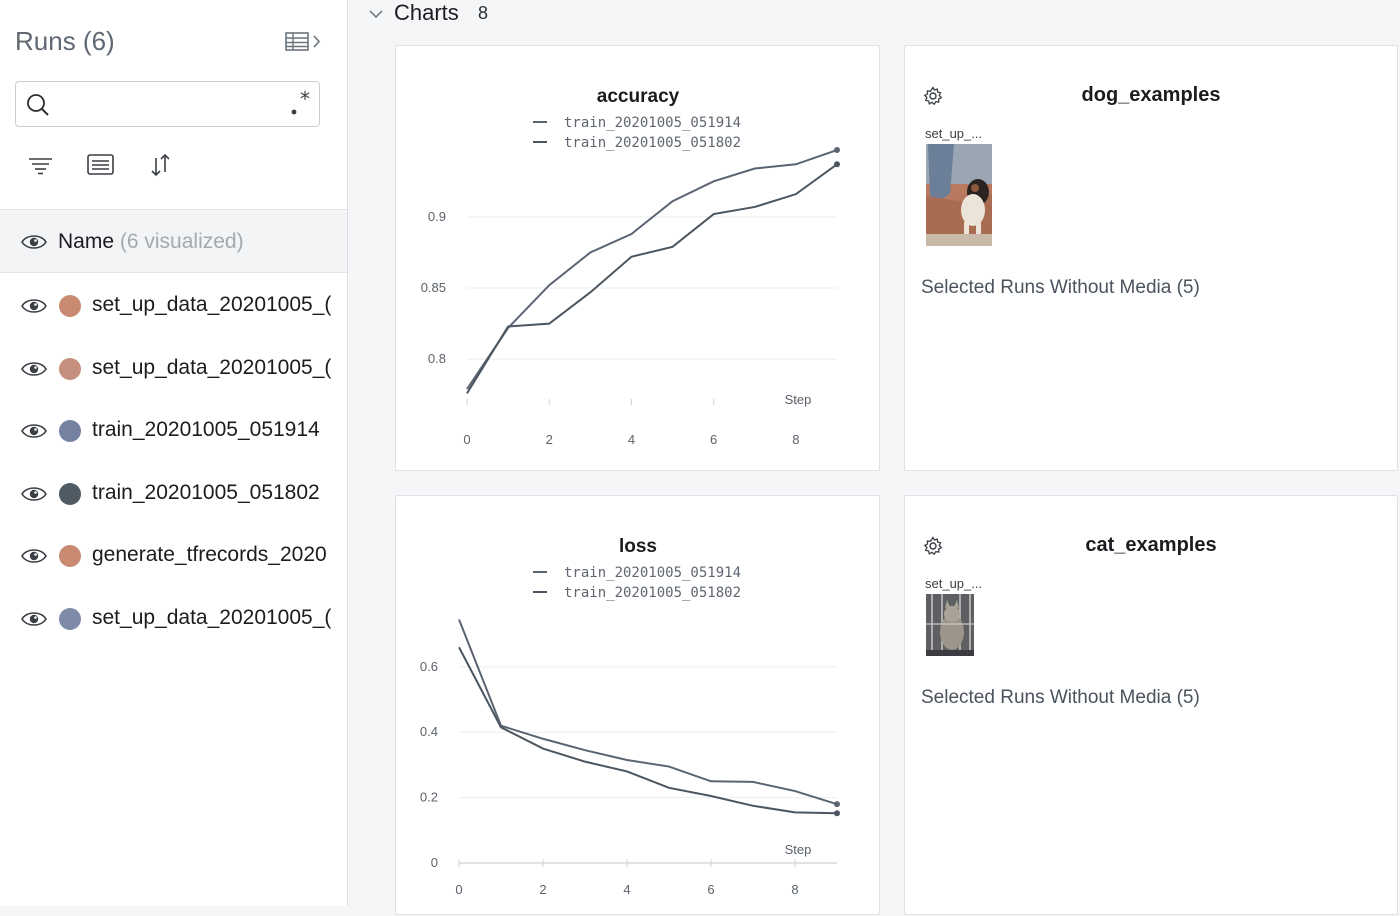 The width and height of the screenshot is (1400, 916). Describe the element at coordinates (65, 41) in the screenshot. I see `runs-title: Runs (6)` at that location.